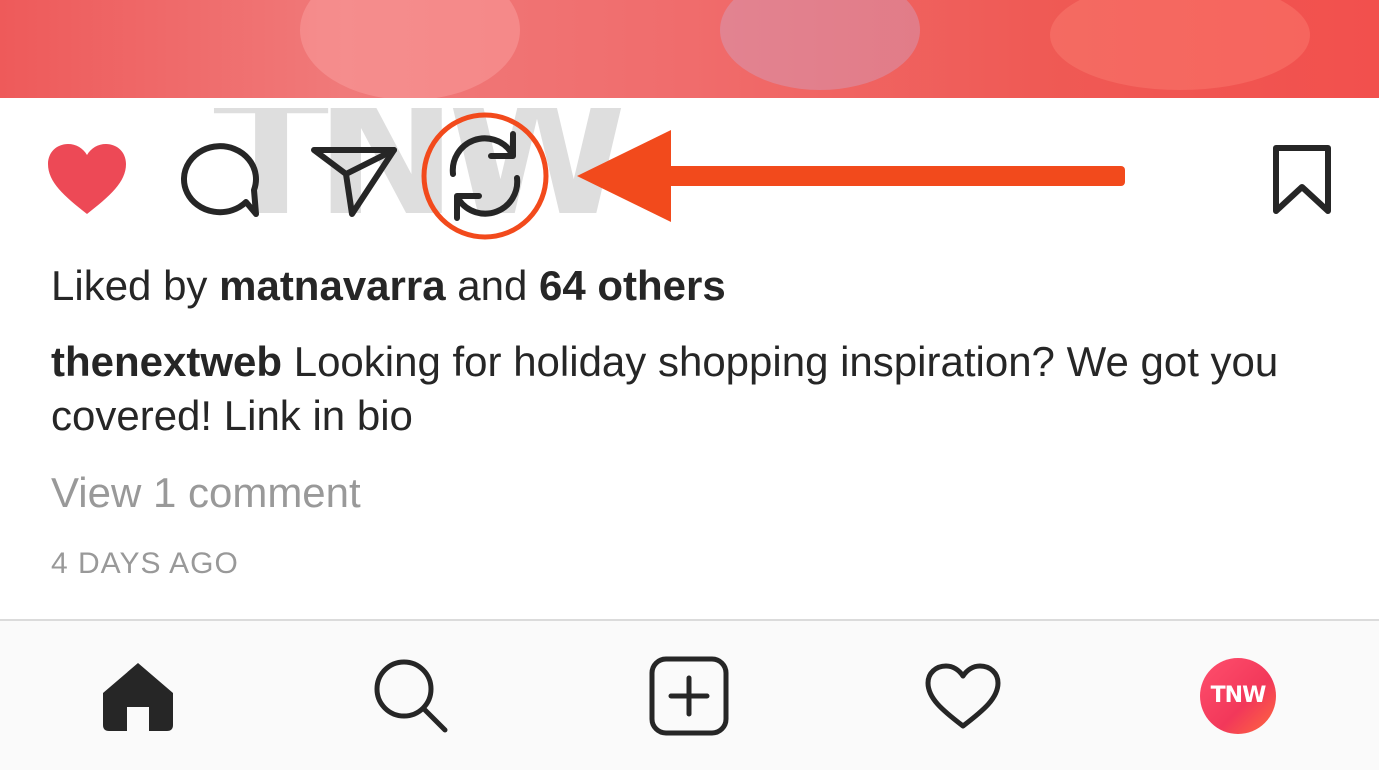  What do you see at coordinates (689, 49) in the screenshot?
I see `post-photo` at bounding box center [689, 49].